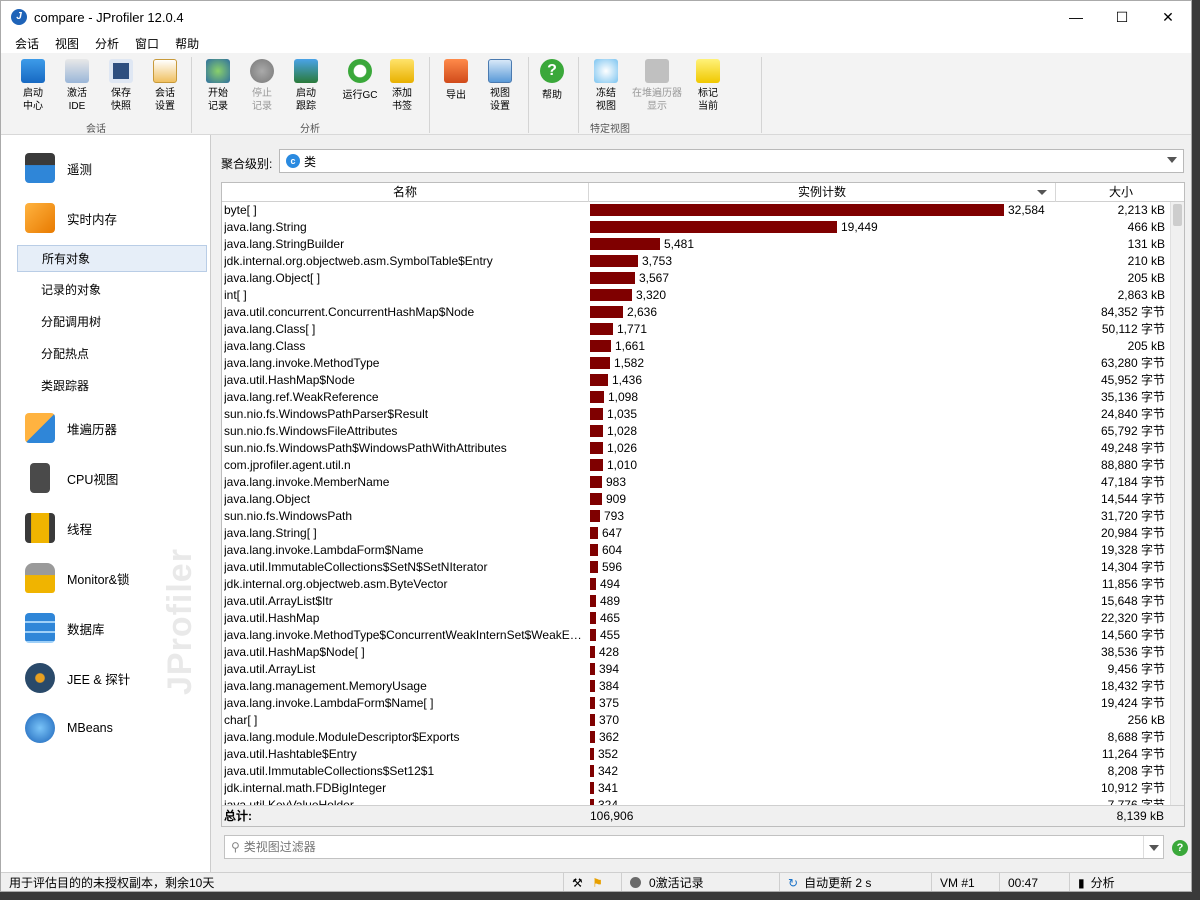 Image resolution: width=1200 pixels, height=900 pixels. I want to click on status-recordings: 0激活记录, so click(700, 882).